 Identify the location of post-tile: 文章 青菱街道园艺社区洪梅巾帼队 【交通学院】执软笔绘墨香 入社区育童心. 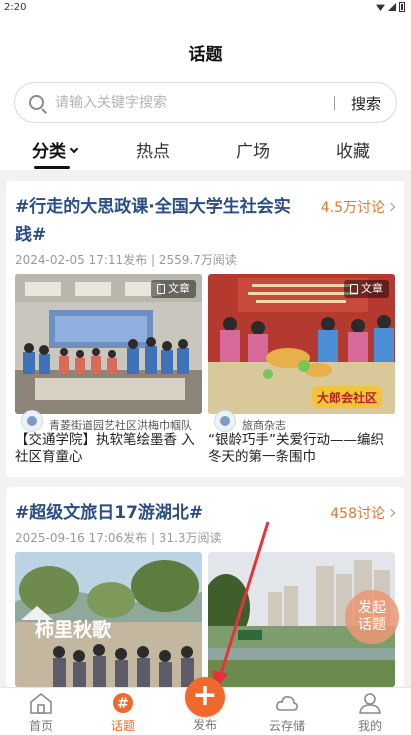
(108, 374).